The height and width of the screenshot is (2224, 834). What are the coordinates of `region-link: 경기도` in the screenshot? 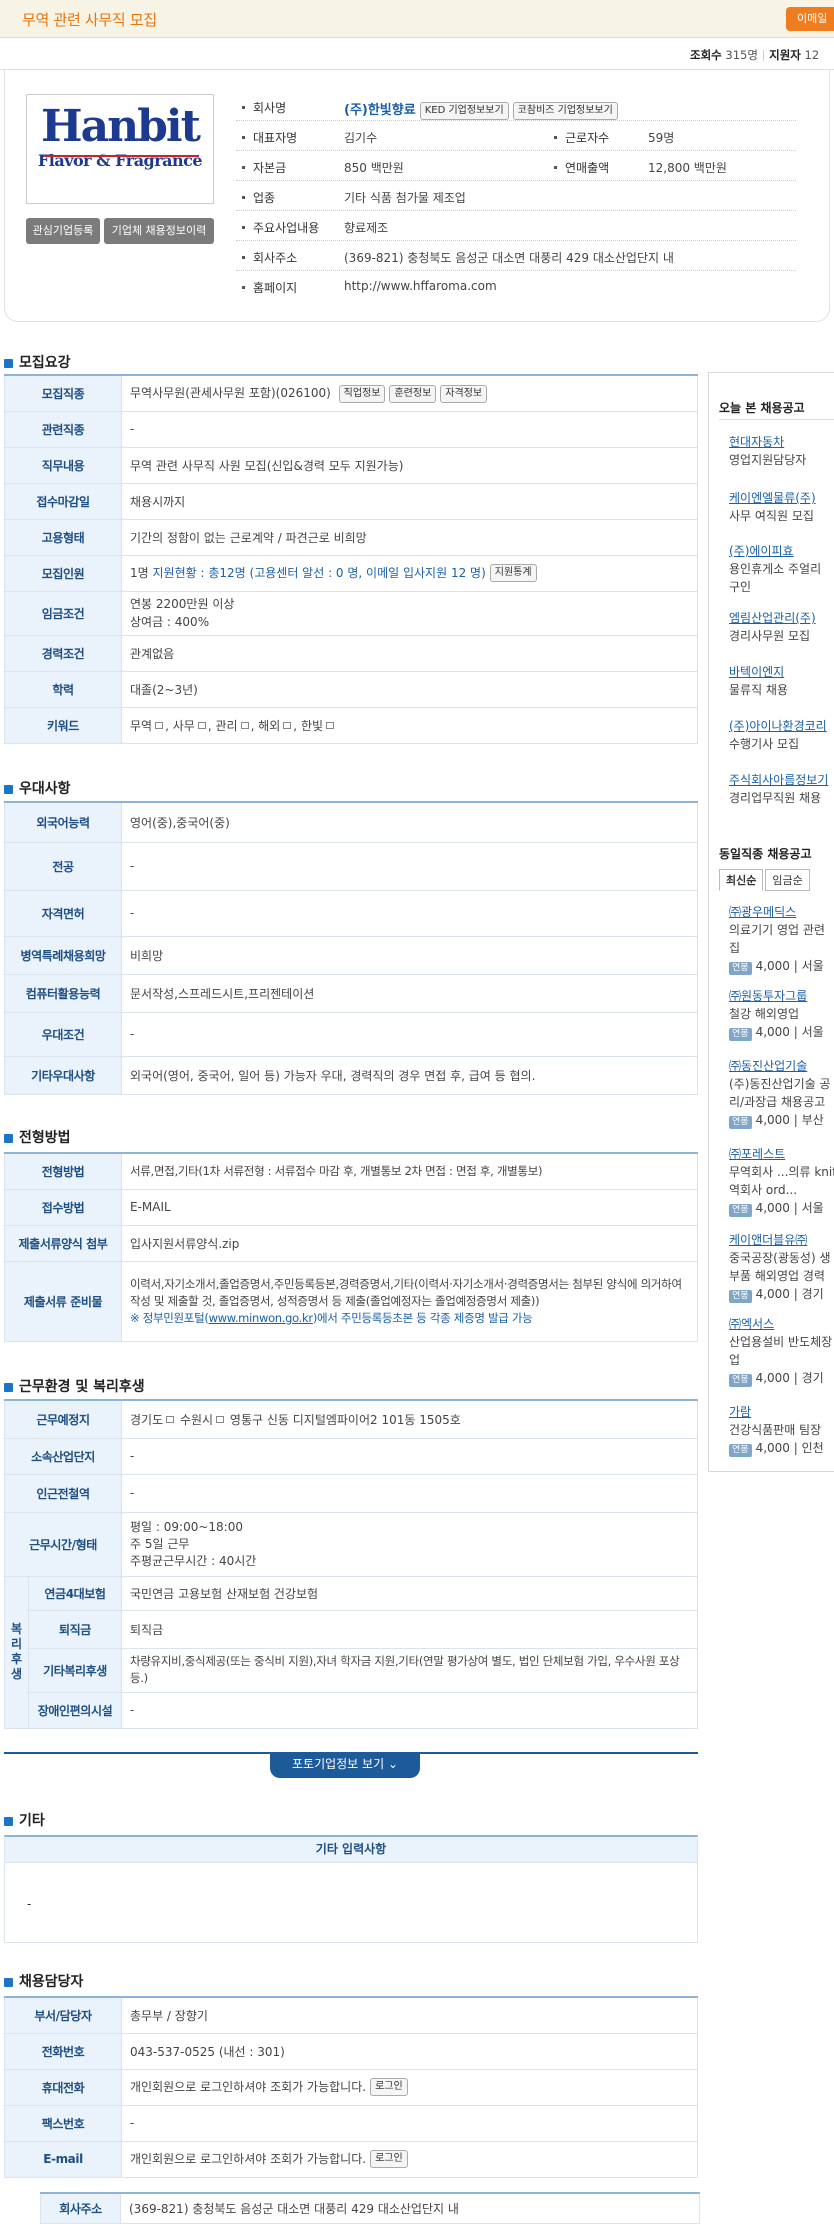 It's located at (146, 1420).